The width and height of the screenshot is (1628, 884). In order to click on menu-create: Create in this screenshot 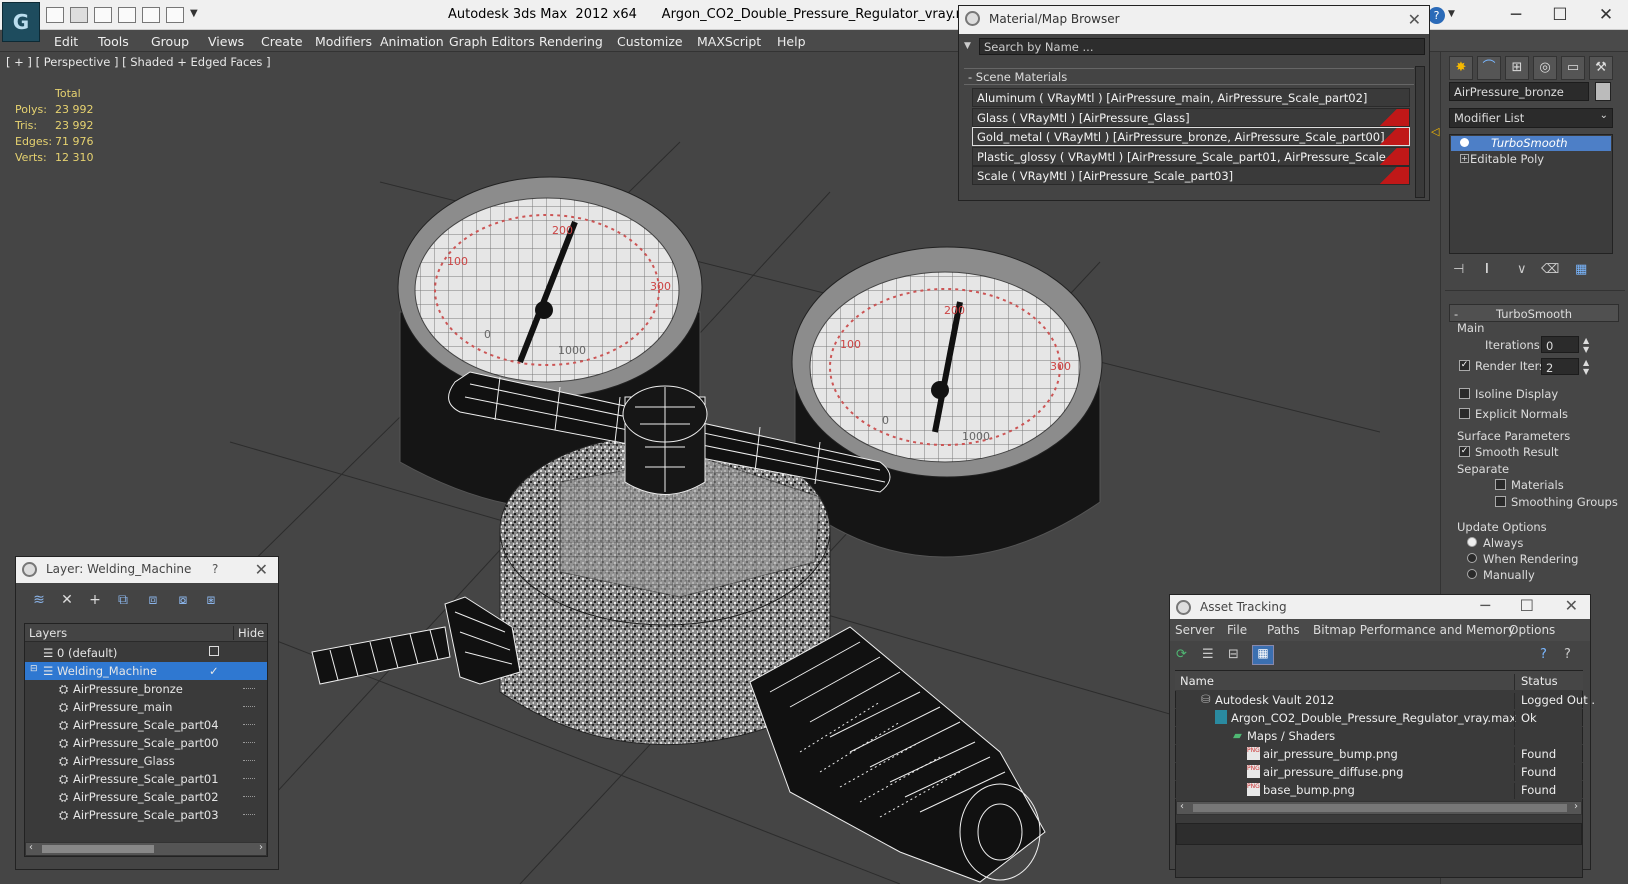, I will do `click(282, 41)`.